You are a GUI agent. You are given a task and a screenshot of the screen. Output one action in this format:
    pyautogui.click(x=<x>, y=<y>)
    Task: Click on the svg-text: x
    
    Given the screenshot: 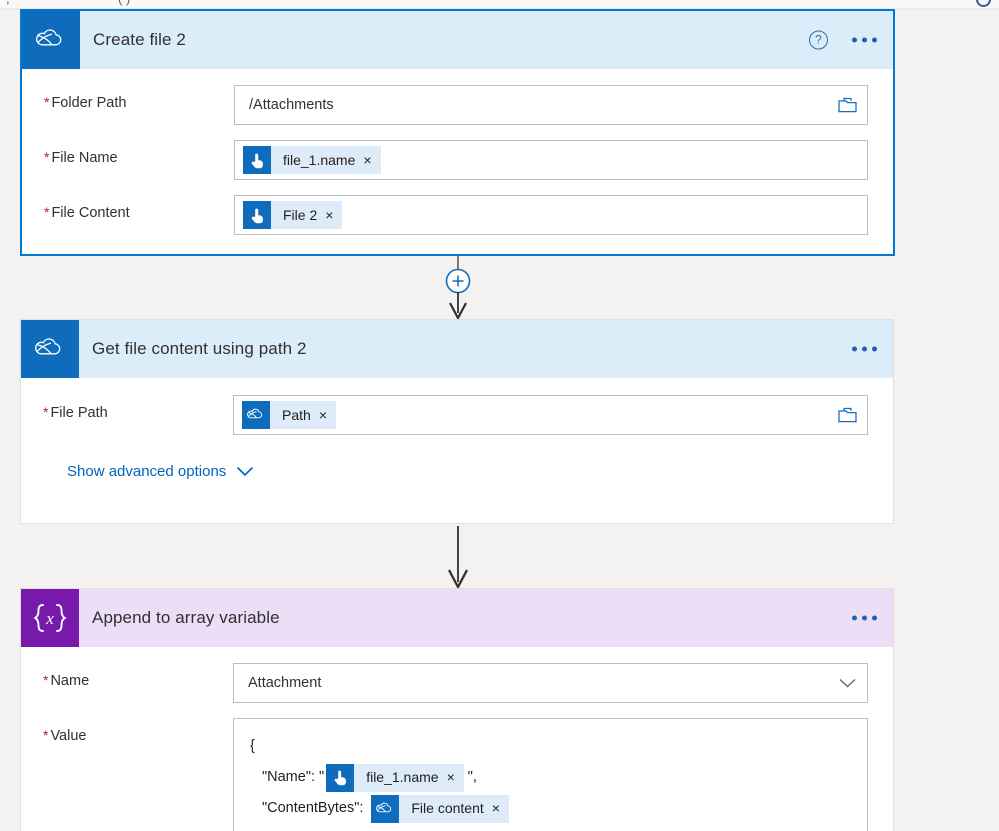 What is the action you would take?
    pyautogui.click(x=49, y=618)
    